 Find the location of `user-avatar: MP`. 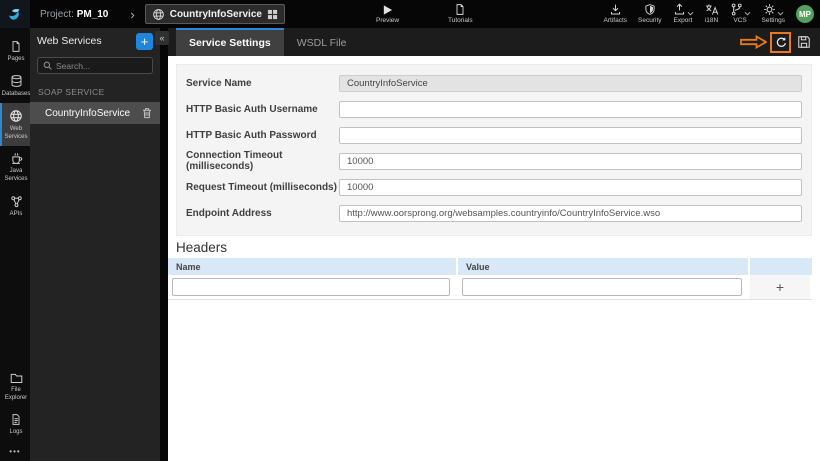

user-avatar: MP is located at coordinates (805, 14).